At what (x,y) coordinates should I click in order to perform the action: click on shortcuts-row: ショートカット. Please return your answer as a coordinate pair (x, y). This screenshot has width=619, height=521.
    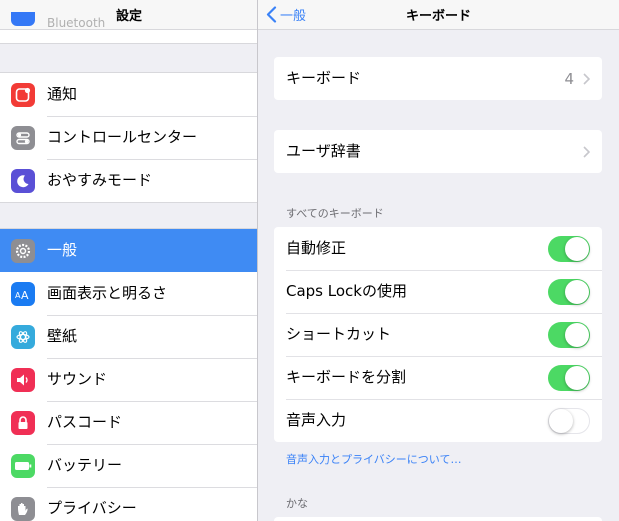
    Looking at the image, I should click on (438, 334).